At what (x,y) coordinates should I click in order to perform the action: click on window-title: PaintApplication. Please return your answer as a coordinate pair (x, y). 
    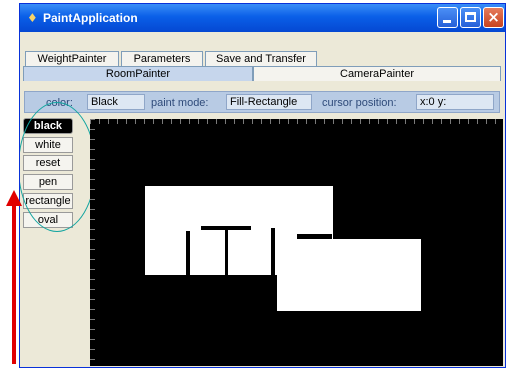
    Looking at the image, I should click on (90, 18).